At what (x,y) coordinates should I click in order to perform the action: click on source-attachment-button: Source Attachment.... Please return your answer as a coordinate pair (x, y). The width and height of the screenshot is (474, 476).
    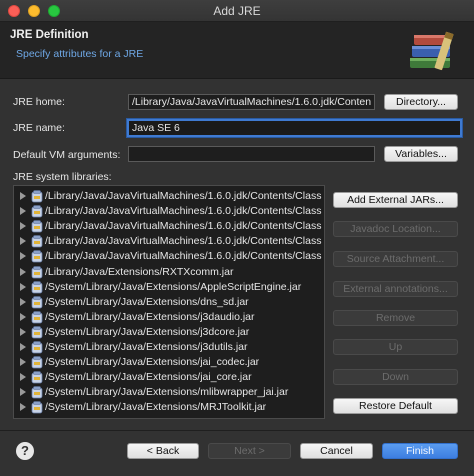
    Looking at the image, I should click on (395, 259).